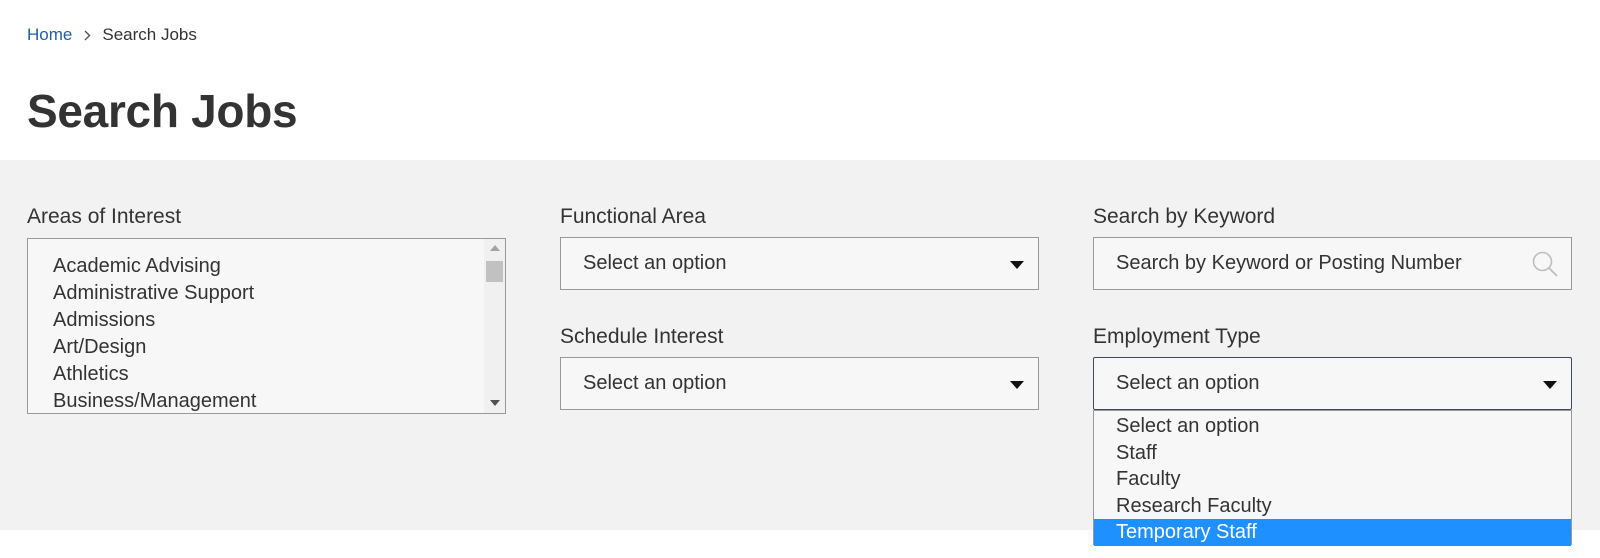 The image size is (1600, 558). I want to click on functional-area-label: Functional Area, so click(633, 216).